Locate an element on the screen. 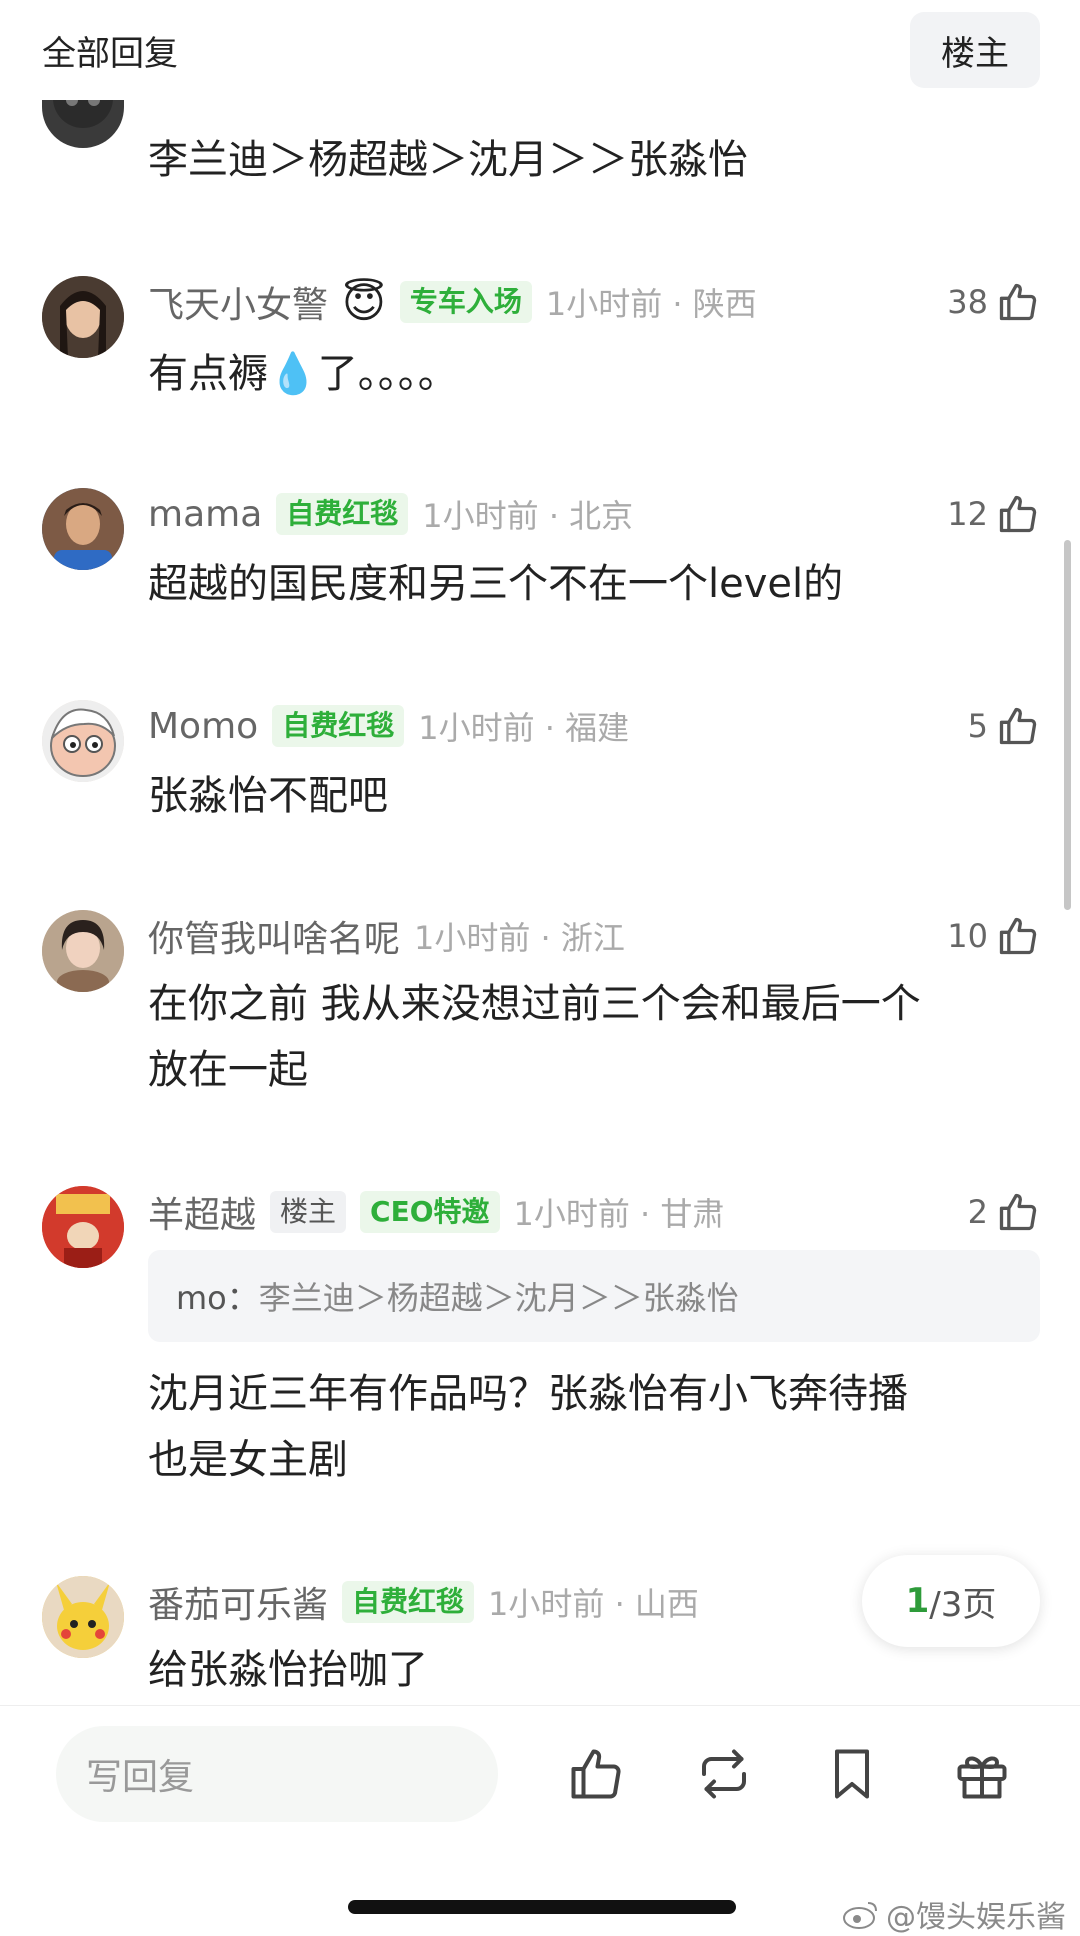 Image resolution: width=1080 pixels, height=1936 pixels. comment-meta: 番茄可乐酱 自费红毯 1小时前 · 山西 is located at coordinates (423, 1602).